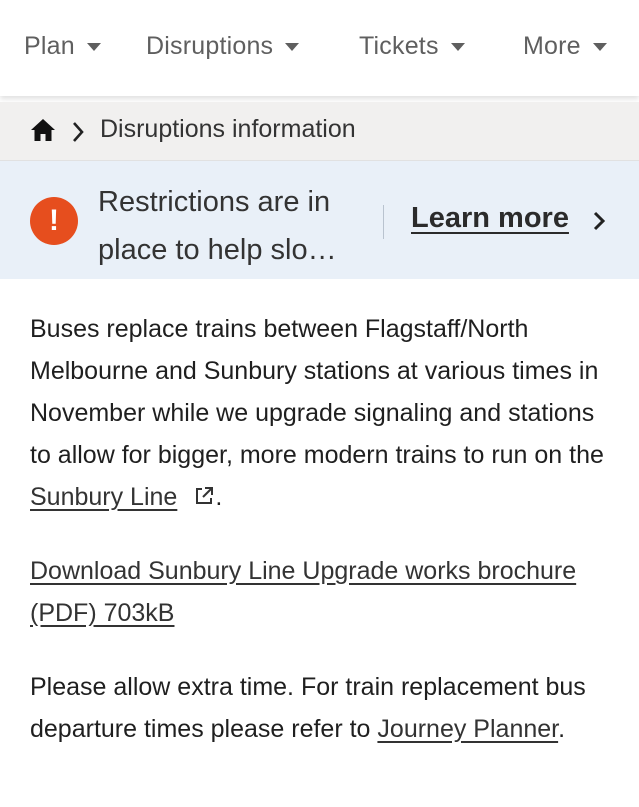  I want to click on nav-tickets: Tickets, so click(412, 46).